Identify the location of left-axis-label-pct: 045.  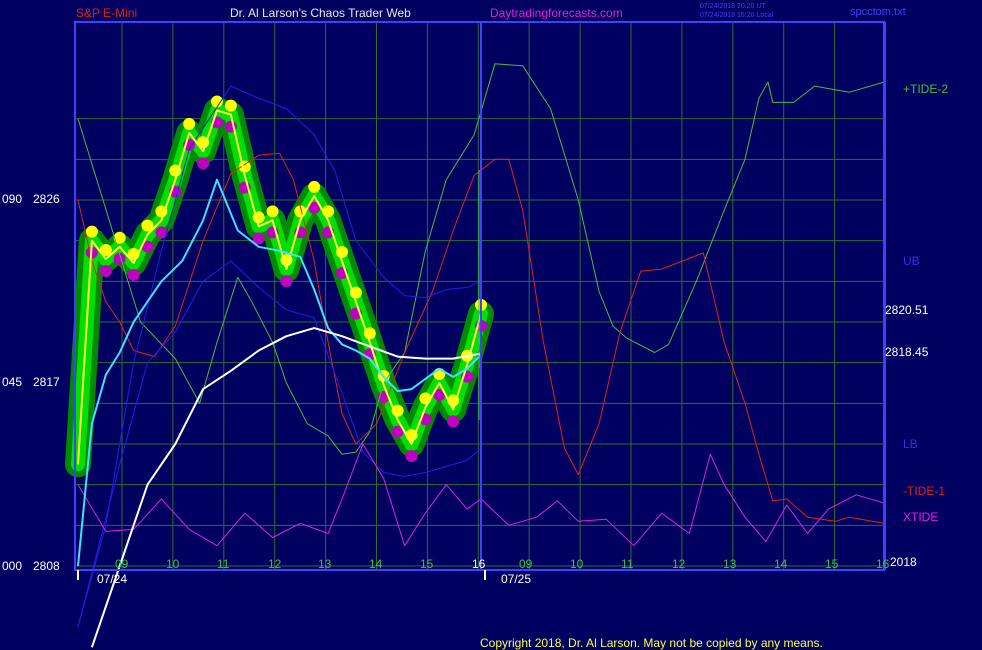
(12, 382).